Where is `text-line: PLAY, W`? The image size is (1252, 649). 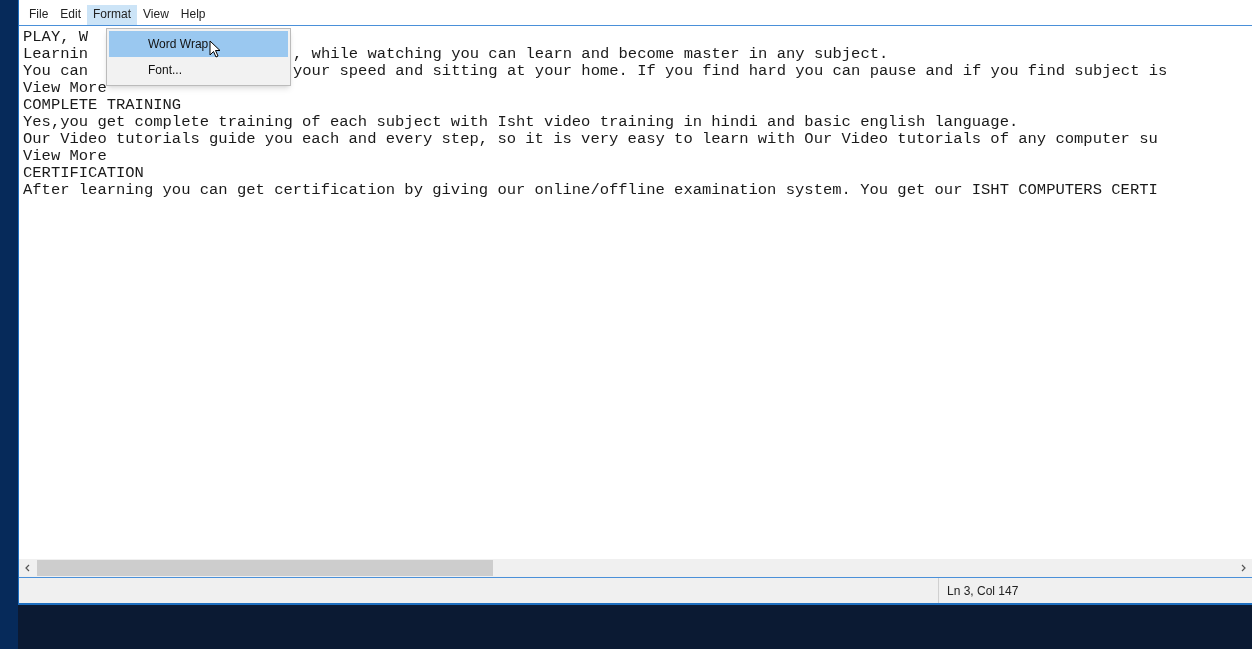
text-line: PLAY, W is located at coordinates (56, 37).